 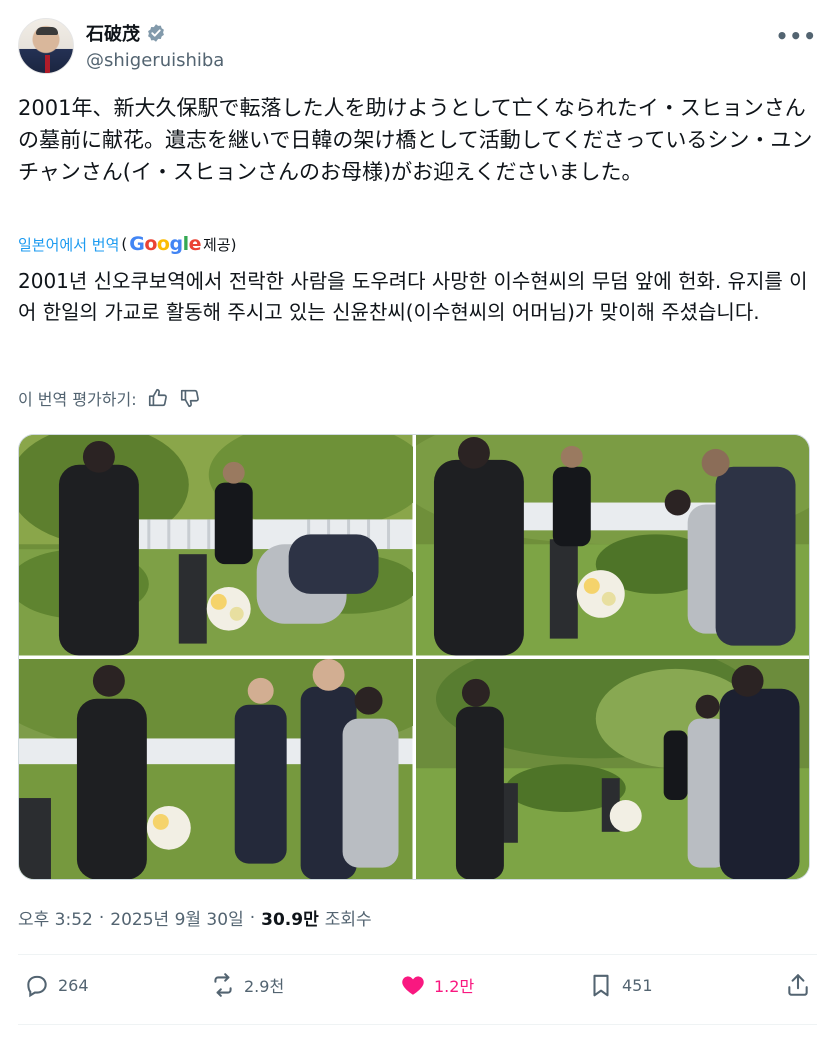 What do you see at coordinates (190, 398) in the screenshot?
I see `thumbs-down-icon` at bounding box center [190, 398].